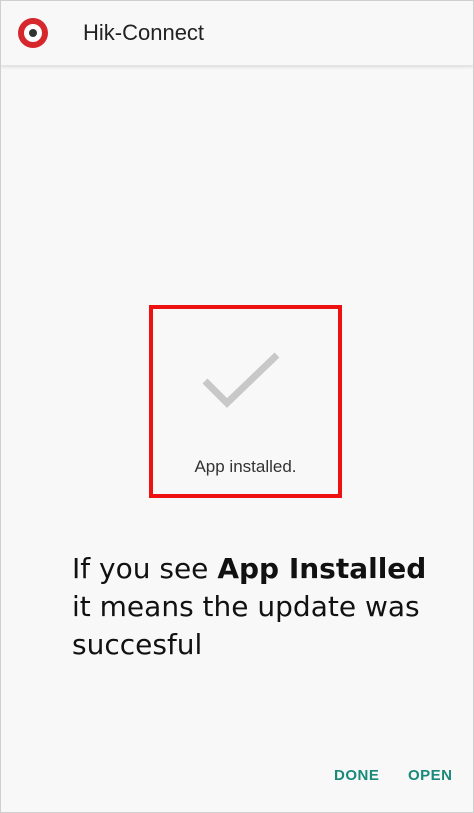 The height and width of the screenshot is (813, 474). What do you see at coordinates (246, 625) in the screenshot?
I see `caption-text-end: it means the update was succesful` at bounding box center [246, 625].